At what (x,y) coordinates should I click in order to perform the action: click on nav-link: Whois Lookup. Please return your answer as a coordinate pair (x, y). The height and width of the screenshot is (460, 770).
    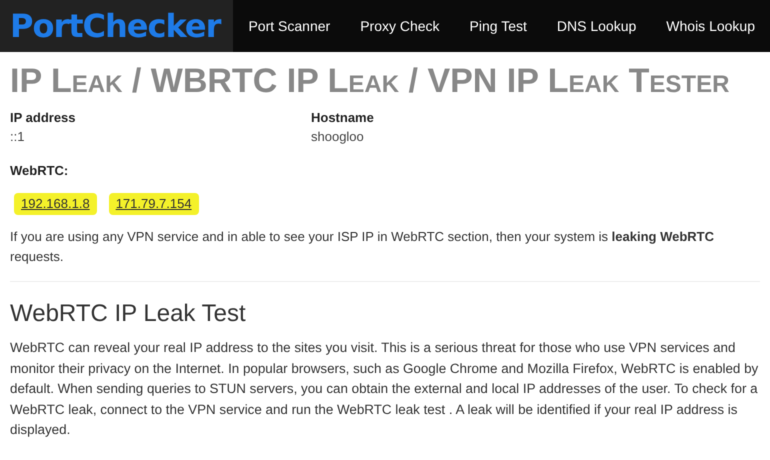
    Looking at the image, I should click on (710, 26).